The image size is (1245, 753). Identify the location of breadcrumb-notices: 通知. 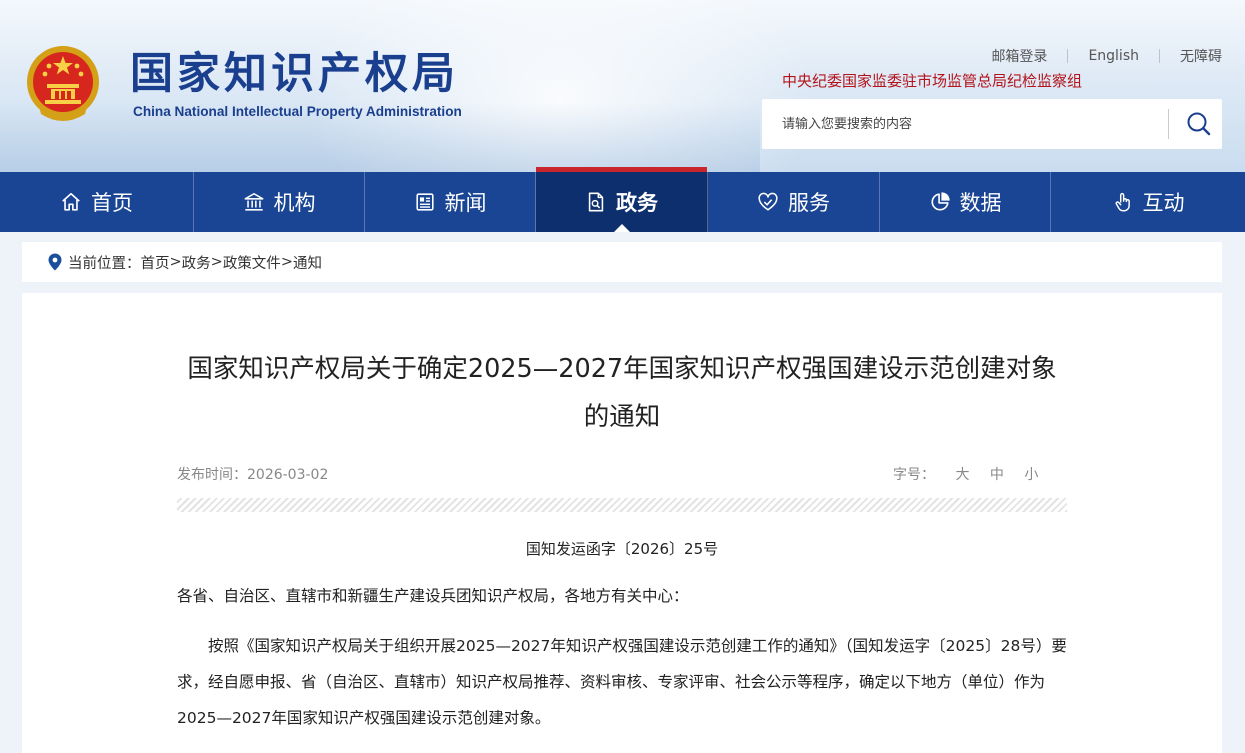
(307, 262).